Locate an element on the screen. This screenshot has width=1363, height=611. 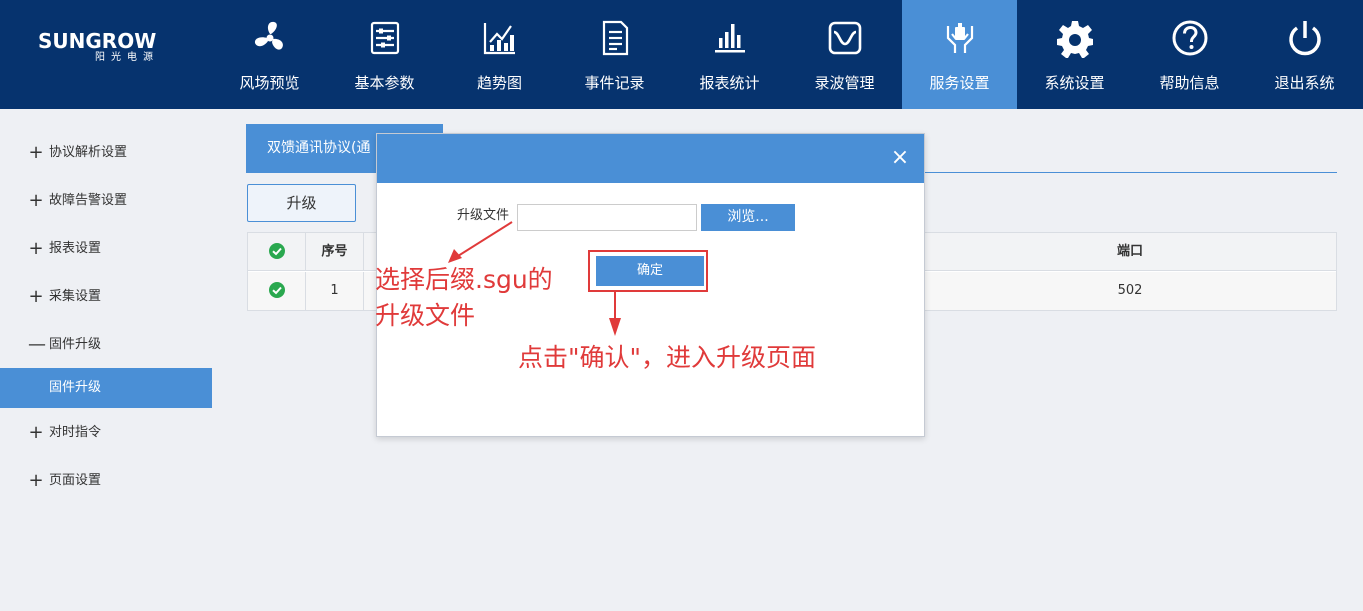
nav-label: 系统设置 is located at coordinates (1074, 83).